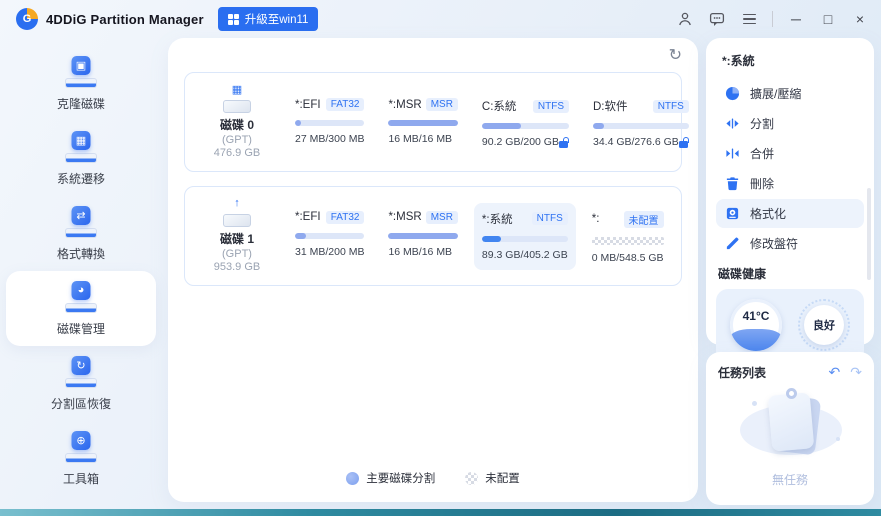 The width and height of the screenshot is (881, 516). I want to click on partition-usage: 34.4 GB/276.6 GB, so click(635, 142).